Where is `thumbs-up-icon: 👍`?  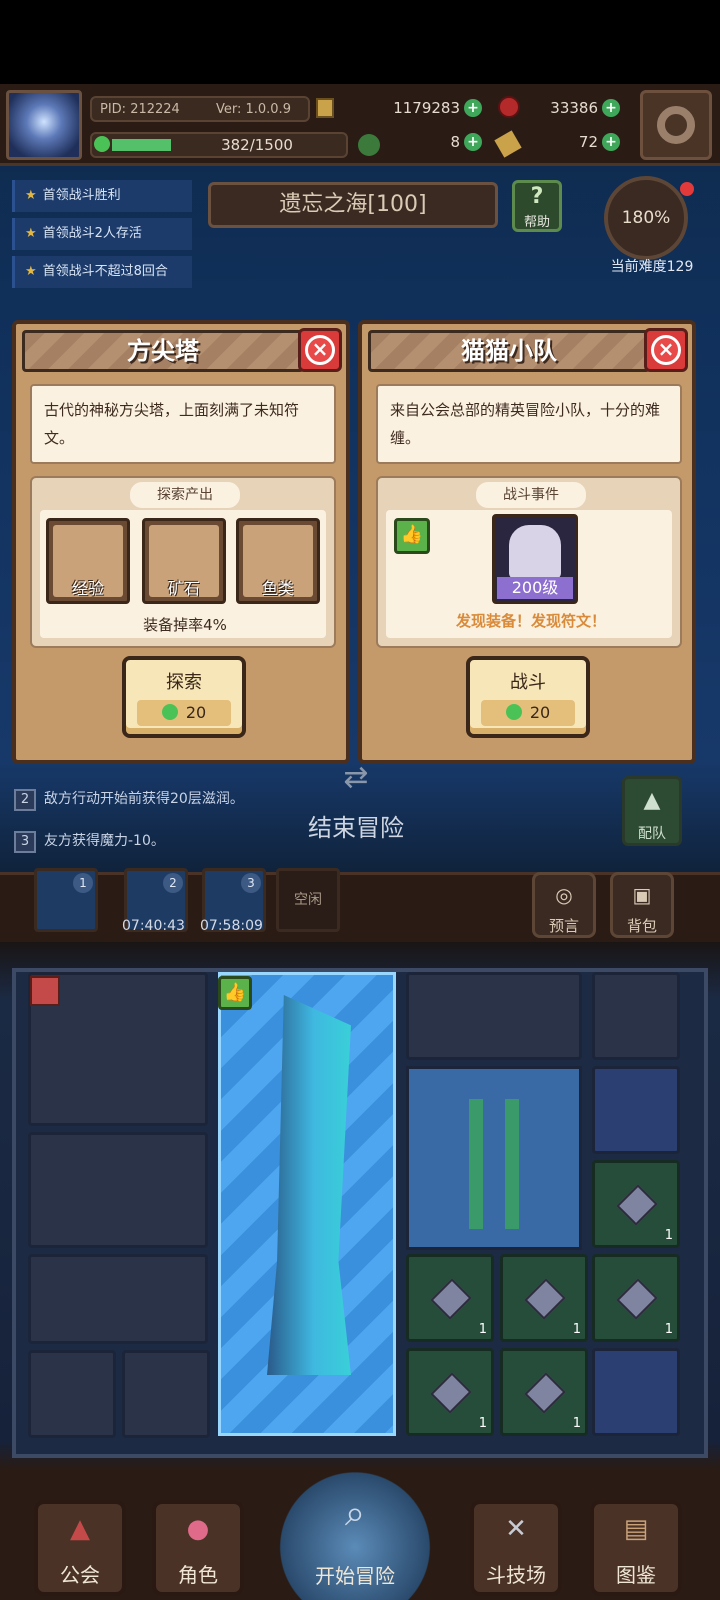
thumbs-up-icon: 👍 is located at coordinates (235, 993).